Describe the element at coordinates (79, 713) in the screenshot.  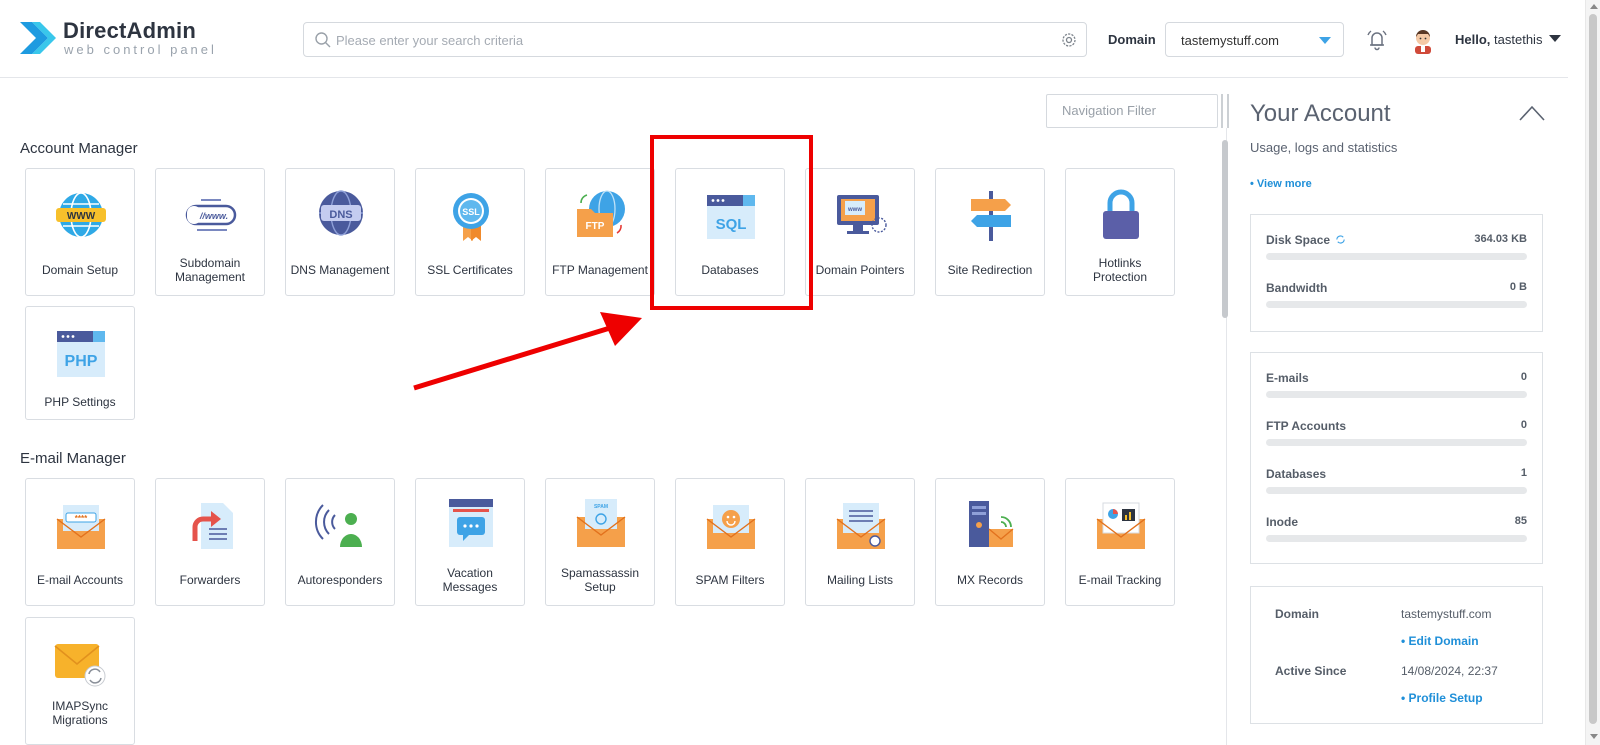
I see `card-label: IMAPSync Migrations` at that location.